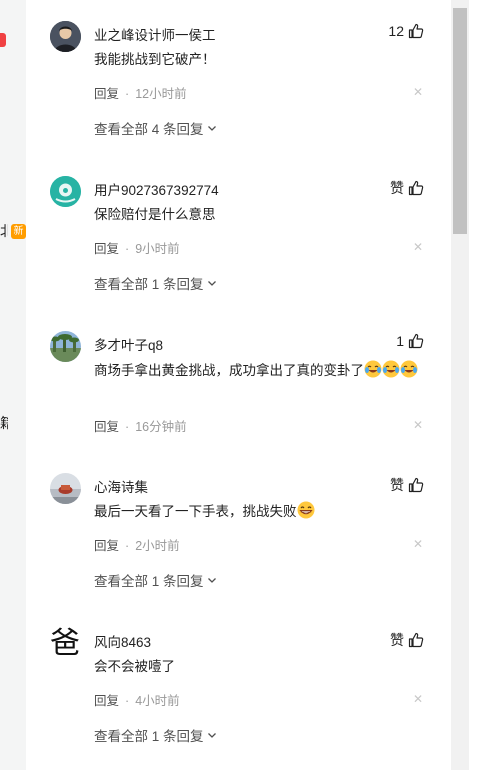 The width and height of the screenshot is (481, 770). I want to click on comment-text: 保险赔付是什么意思, so click(155, 214).